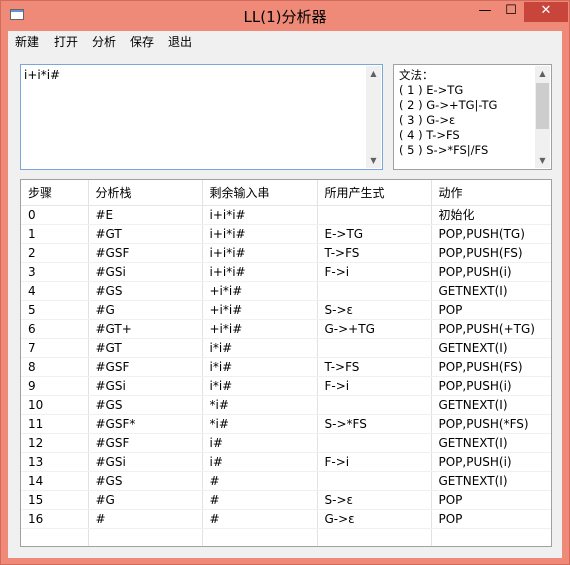 Image resolution: width=570 pixels, height=565 pixels. I want to click on table-row: 1 #GT i+i*i# E->TG POP,PUSH(TG), so click(286, 234).